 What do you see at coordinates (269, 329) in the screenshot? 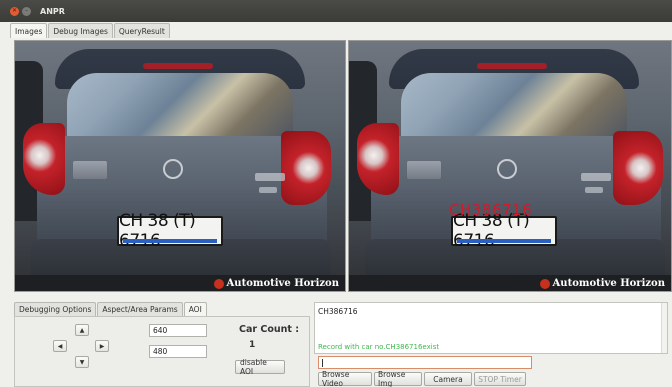
I see `car-count-label: Car Count :` at bounding box center [269, 329].